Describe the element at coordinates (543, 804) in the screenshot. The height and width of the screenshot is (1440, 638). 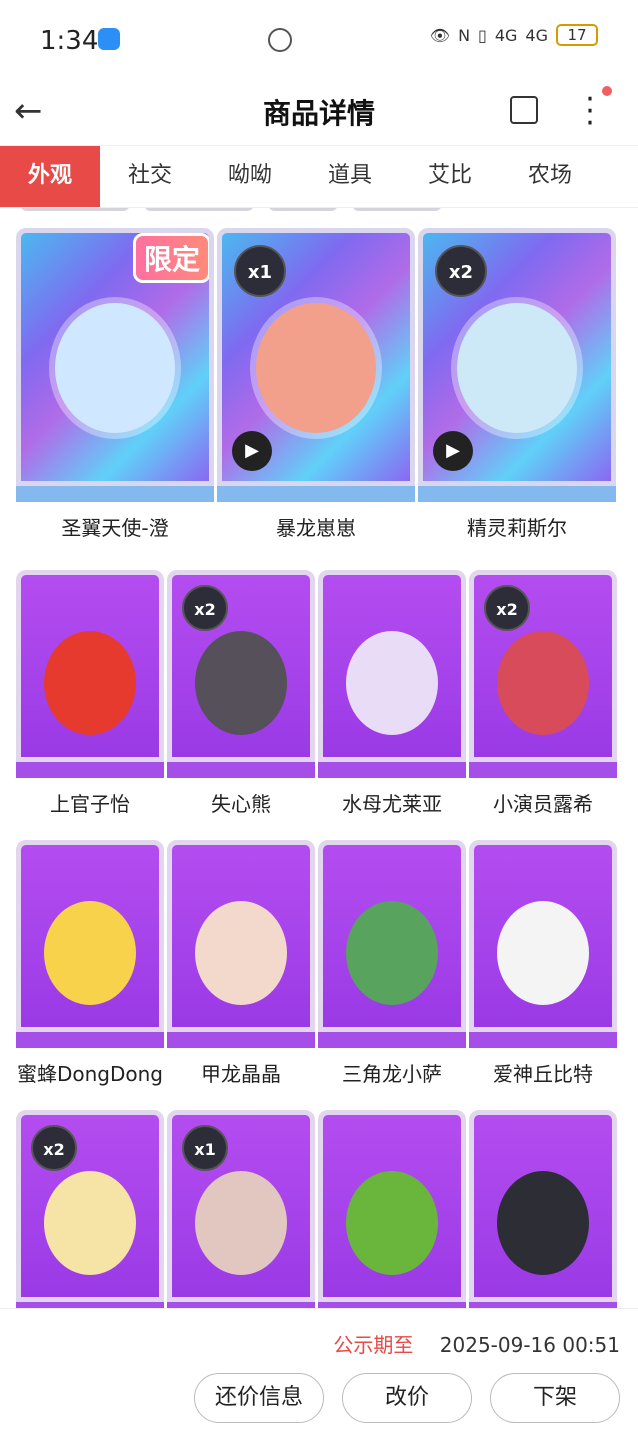
I see `item-name: 小演员露希` at that location.